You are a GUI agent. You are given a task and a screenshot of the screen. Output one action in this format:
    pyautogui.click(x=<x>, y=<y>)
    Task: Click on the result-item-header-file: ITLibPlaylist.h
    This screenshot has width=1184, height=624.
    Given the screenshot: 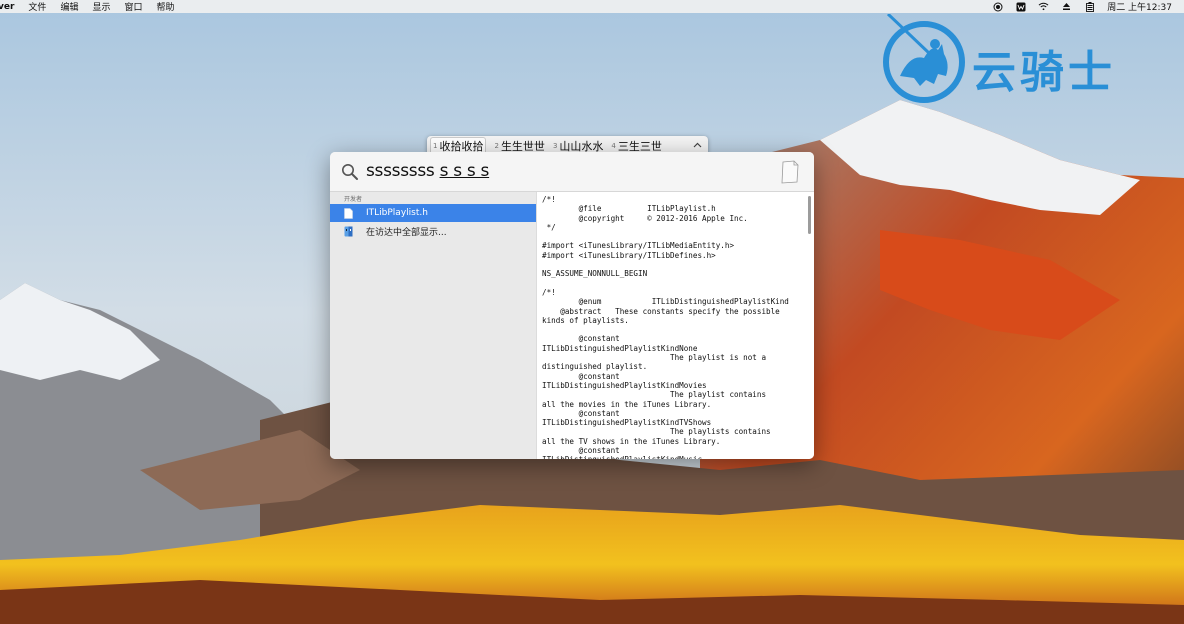 What is the action you would take?
    pyautogui.click(x=433, y=213)
    